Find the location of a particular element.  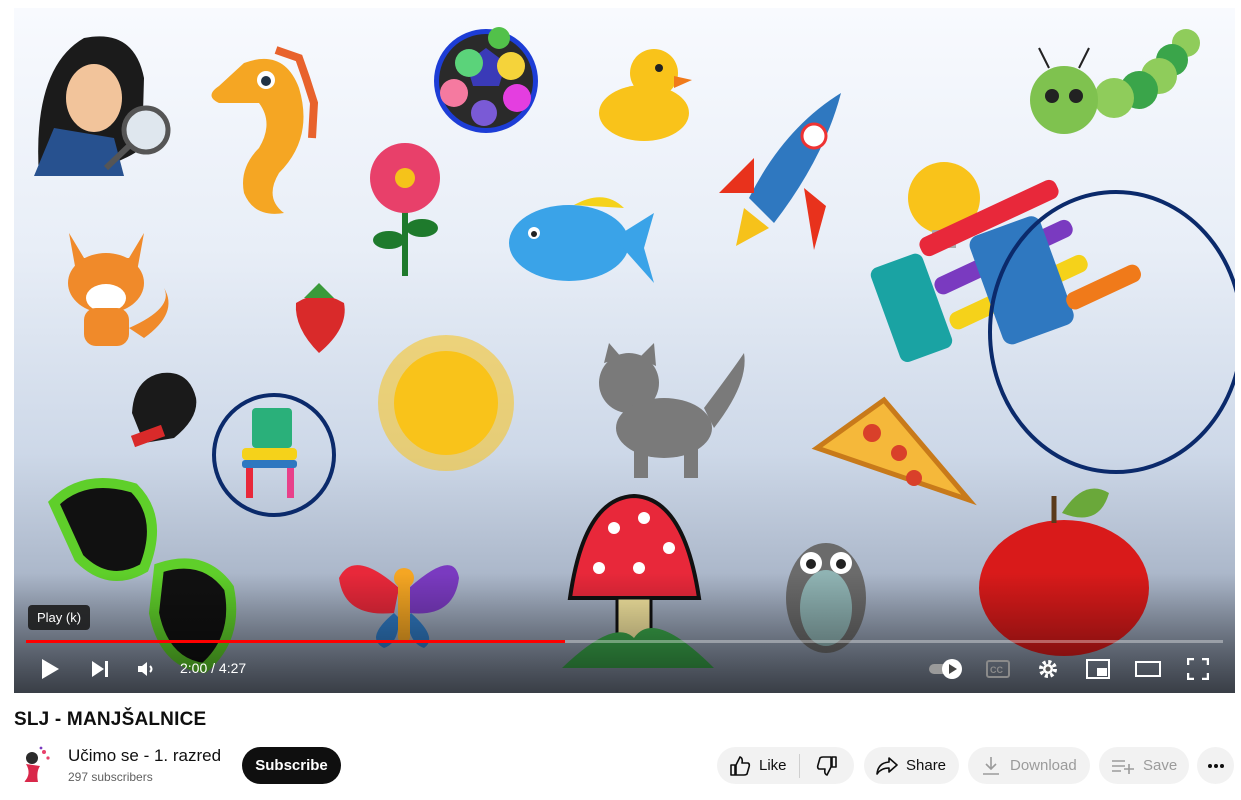

strawberry-picture is located at coordinates (320, 318).